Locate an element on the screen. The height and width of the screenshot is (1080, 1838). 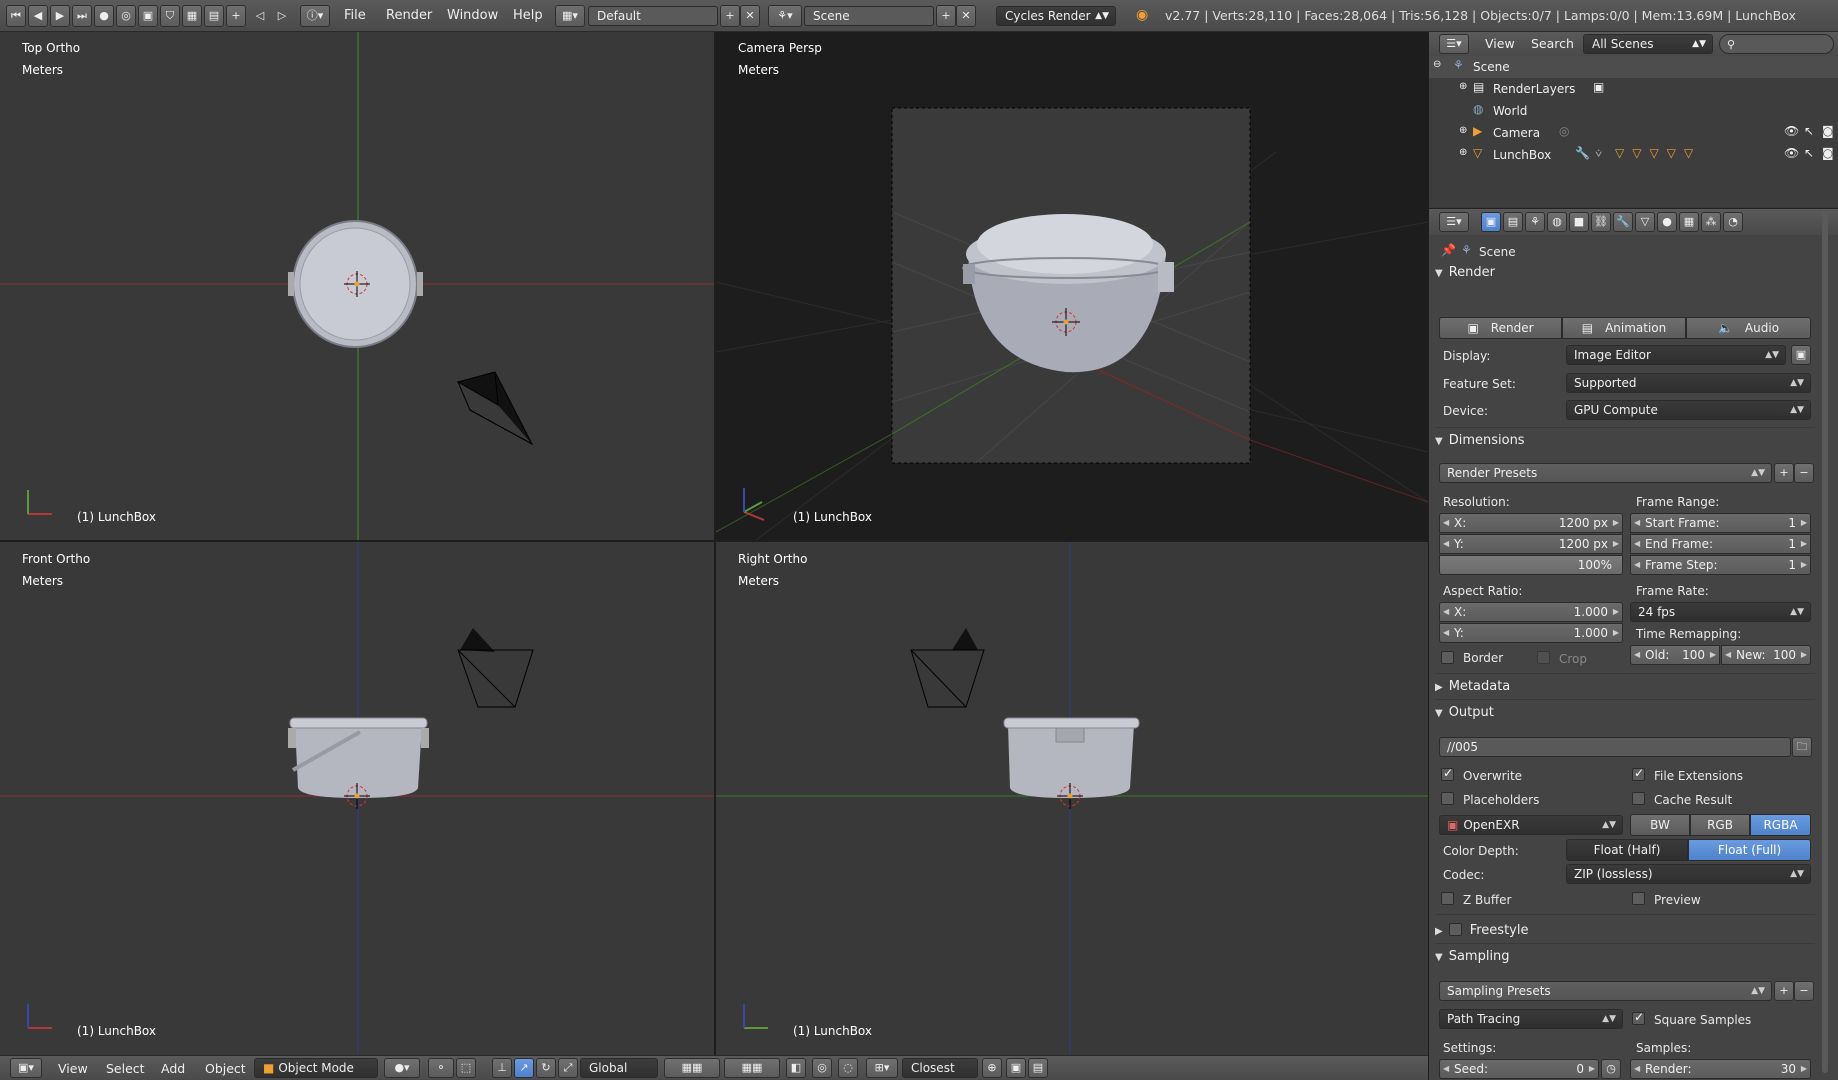
freestyle-checkbox is located at coordinates (1455, 929).